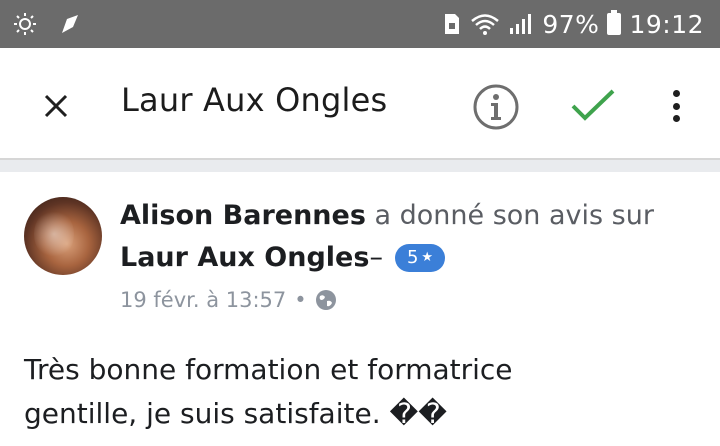  Describe the element at coordinates (485, 24) in the screenshot. I see `wifi-icon` at that location.